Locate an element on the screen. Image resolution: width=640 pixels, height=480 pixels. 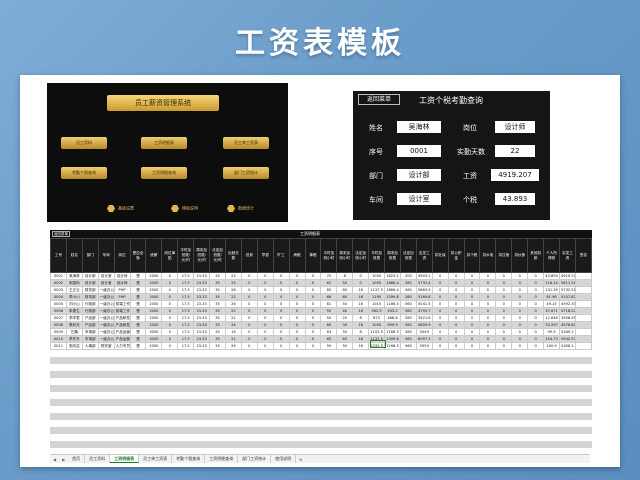
table-cell: 朱更生 is located at coordinates (74, 311).